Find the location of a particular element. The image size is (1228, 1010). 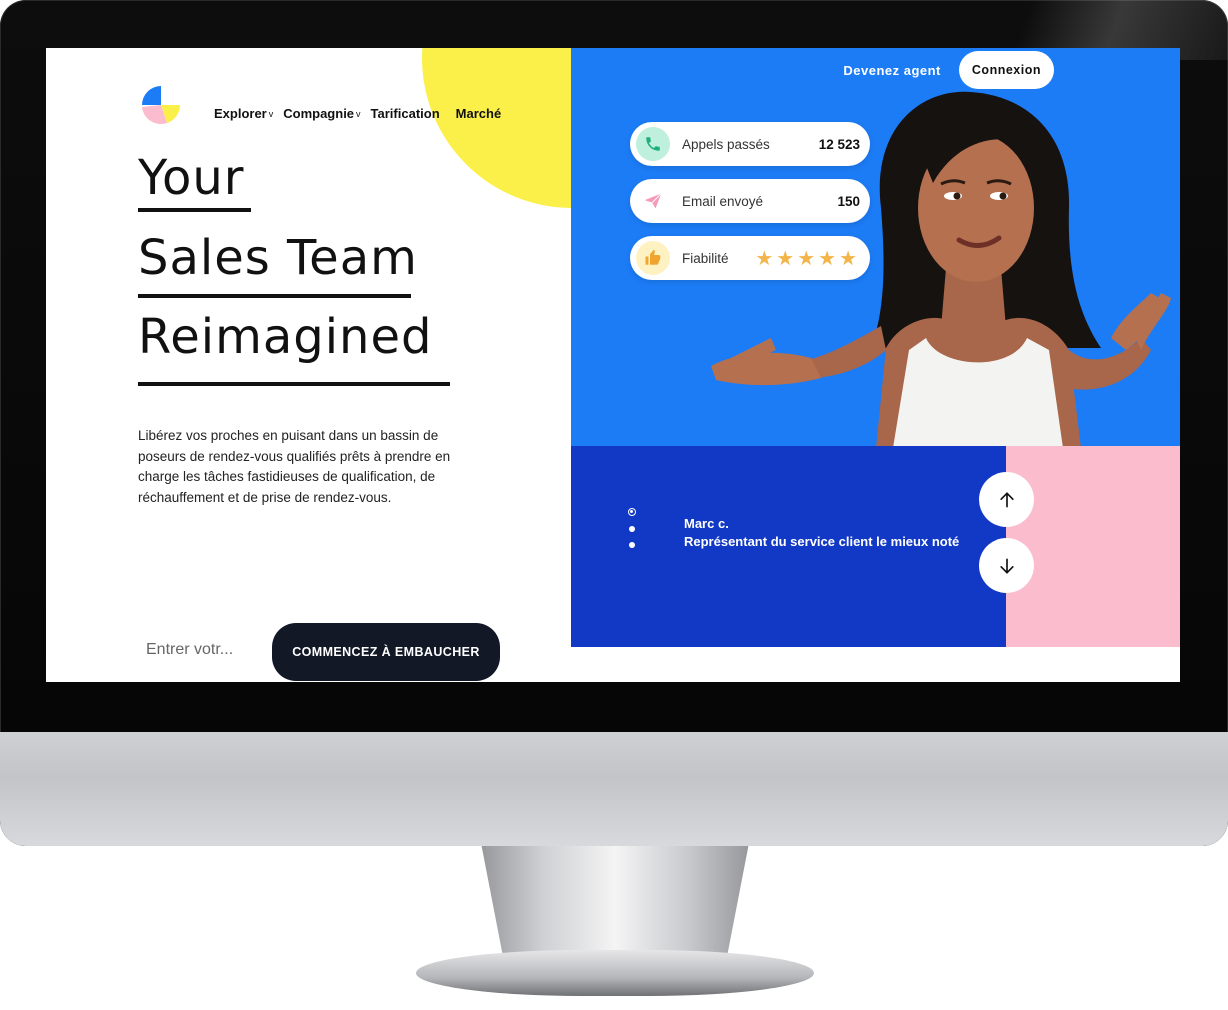

nav-explorer: Explorer v is located at coordinates (243, 113).